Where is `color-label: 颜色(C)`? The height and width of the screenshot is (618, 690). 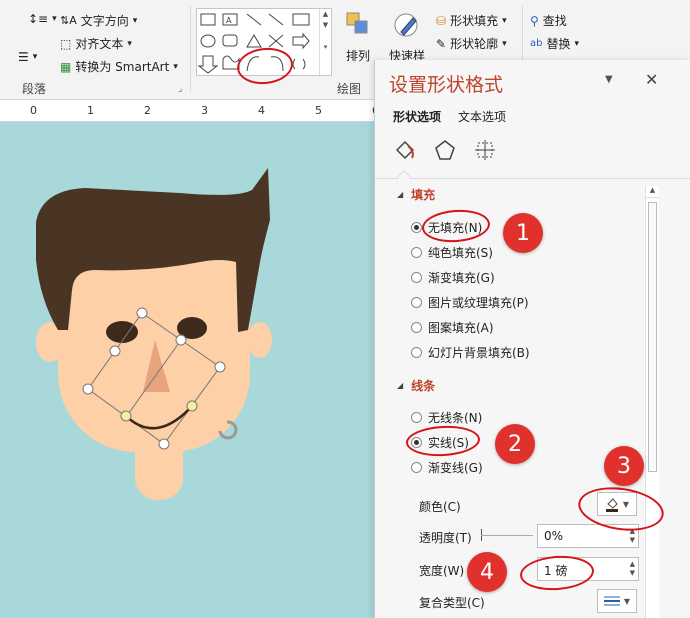
color-label: 颜色(C) is located at coordinates (440, 507).